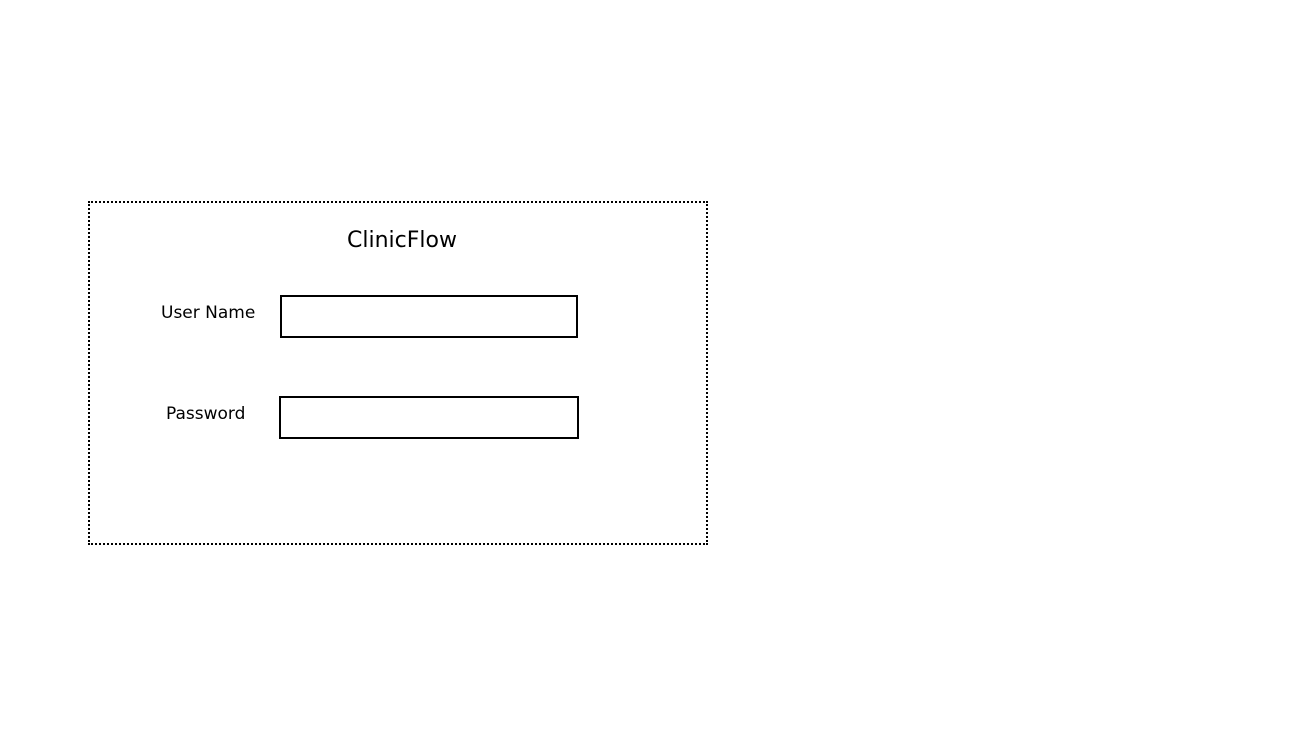 This screenshot has height=747, width=1295. Describe the element at coordinates (402, 240) in the screenshot. I see `app-title: ClinicFlow` at that location.